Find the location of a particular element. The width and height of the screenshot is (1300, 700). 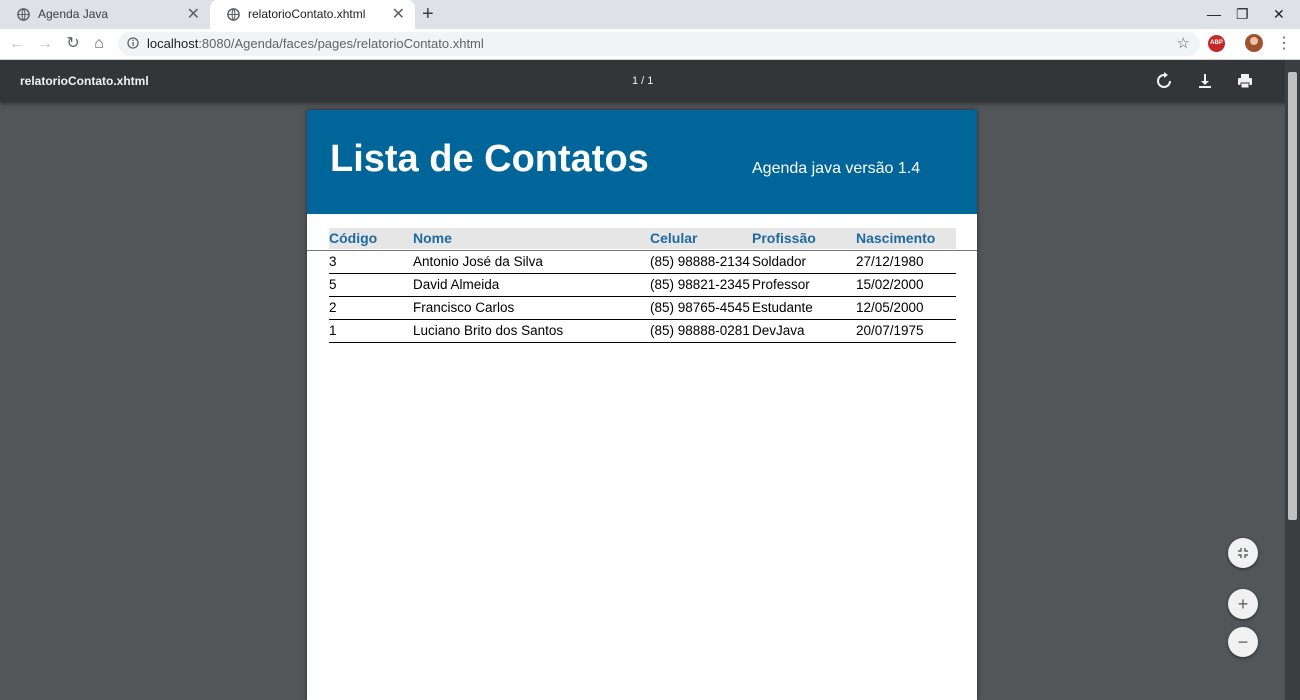

rotate-icon is located at coordinates (1164, 81).